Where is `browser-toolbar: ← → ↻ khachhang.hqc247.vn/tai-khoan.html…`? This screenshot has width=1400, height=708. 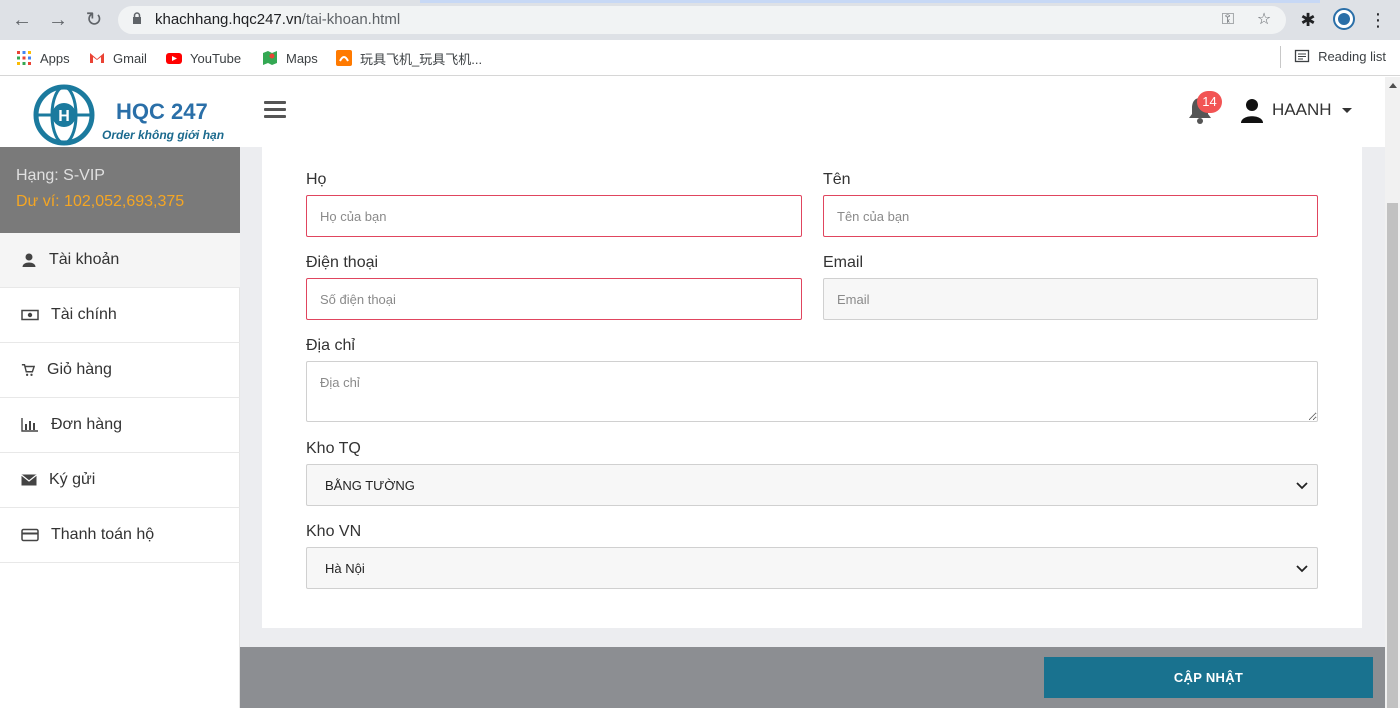 browser-toolbar: ← → ↻ khachhang.hqc247.vn/tai-khoan.html… is located at coordinates (700, 20).